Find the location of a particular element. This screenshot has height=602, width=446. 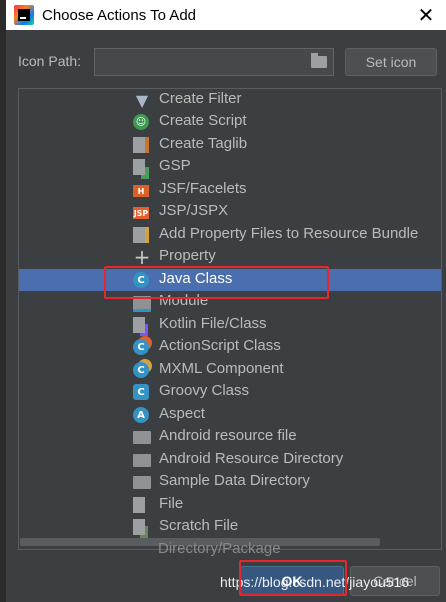

list-item: C Groovy Class is located at coordinates (230, 392).